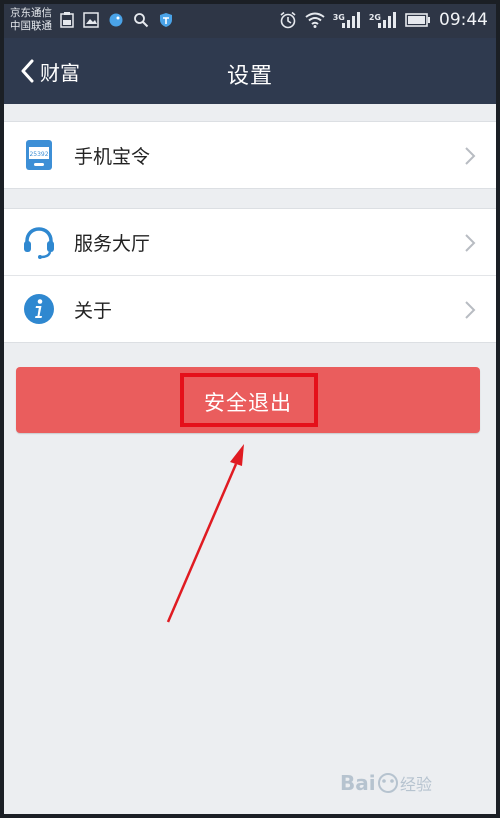  I want to click on annotation-arrow, so click(205, 533).